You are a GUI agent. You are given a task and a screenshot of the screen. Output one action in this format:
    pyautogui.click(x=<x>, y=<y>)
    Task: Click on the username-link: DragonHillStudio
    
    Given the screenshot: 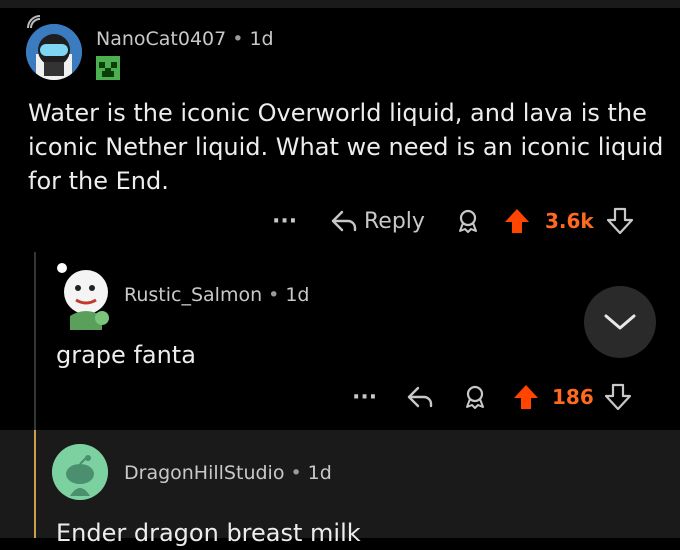 What is the action you would take?
    pyautogui.click(x=204, y=473)
    